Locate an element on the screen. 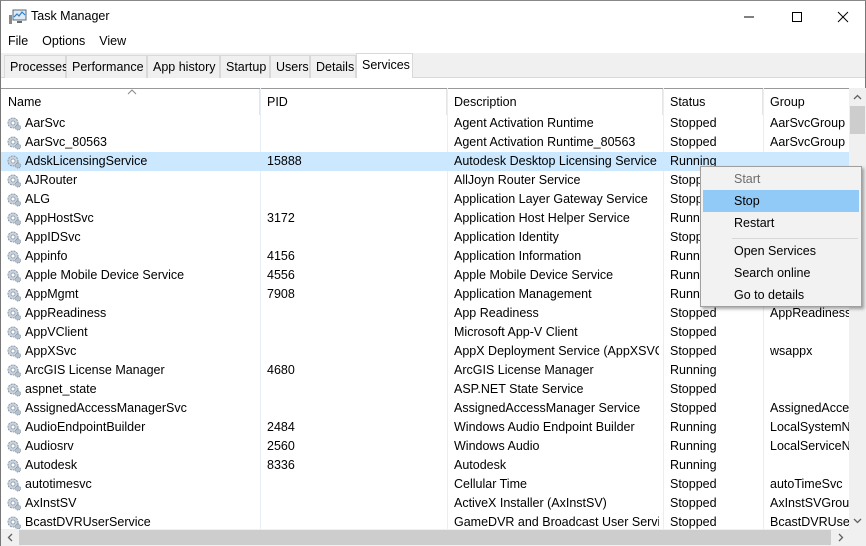 This screenshot has width=866, height=546. service-pid: 4156 is located at coordinates (281, 256).